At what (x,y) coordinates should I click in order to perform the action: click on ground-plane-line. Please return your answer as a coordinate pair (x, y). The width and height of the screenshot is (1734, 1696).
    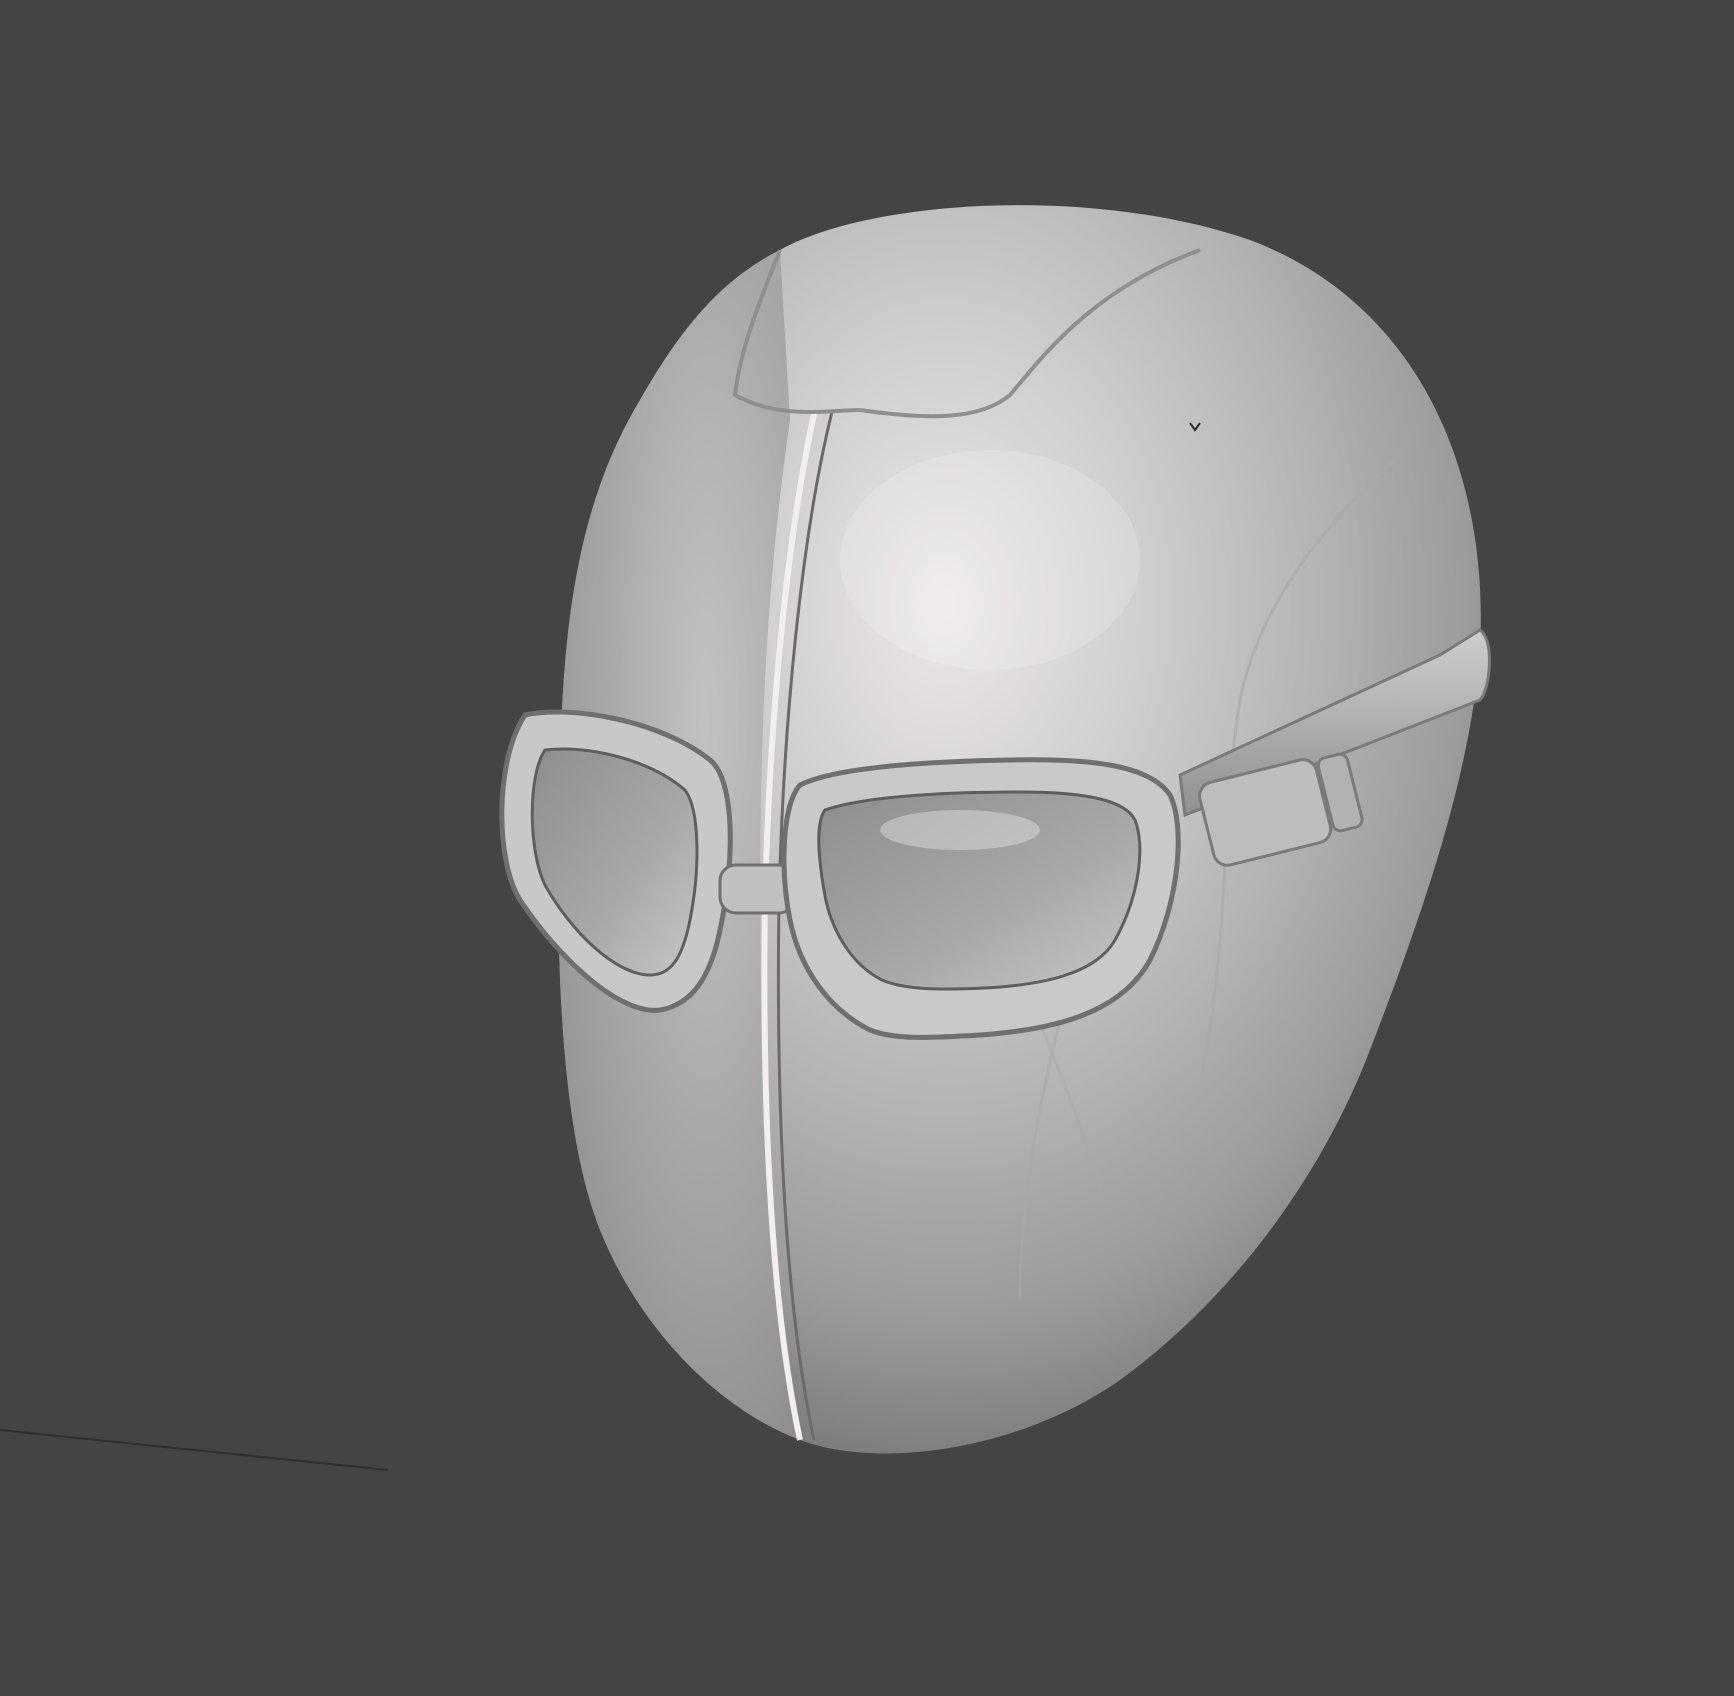
    Looking at the image, I should click on (194, 1450).